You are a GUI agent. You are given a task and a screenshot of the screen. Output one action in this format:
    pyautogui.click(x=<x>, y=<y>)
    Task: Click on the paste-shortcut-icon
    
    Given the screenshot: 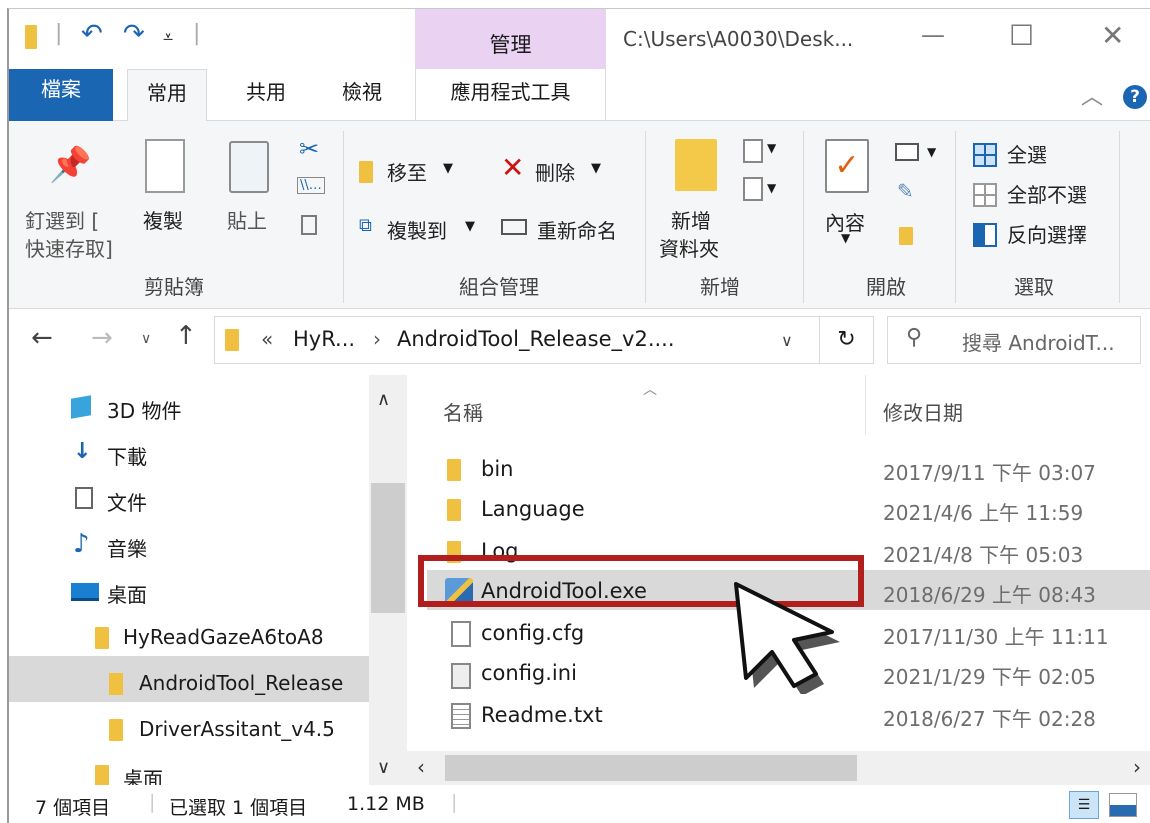 What is the action you would take?
    pyautogui.click(x=309, y=225)
    